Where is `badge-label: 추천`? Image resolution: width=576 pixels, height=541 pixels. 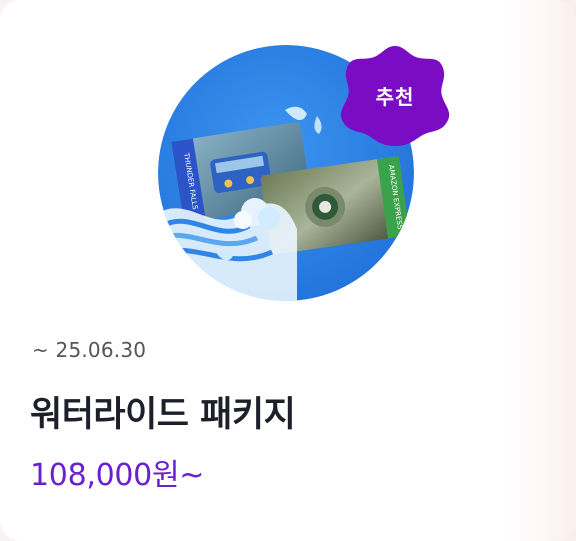
badge-label: 추천 is located at coordinates (395, 96).